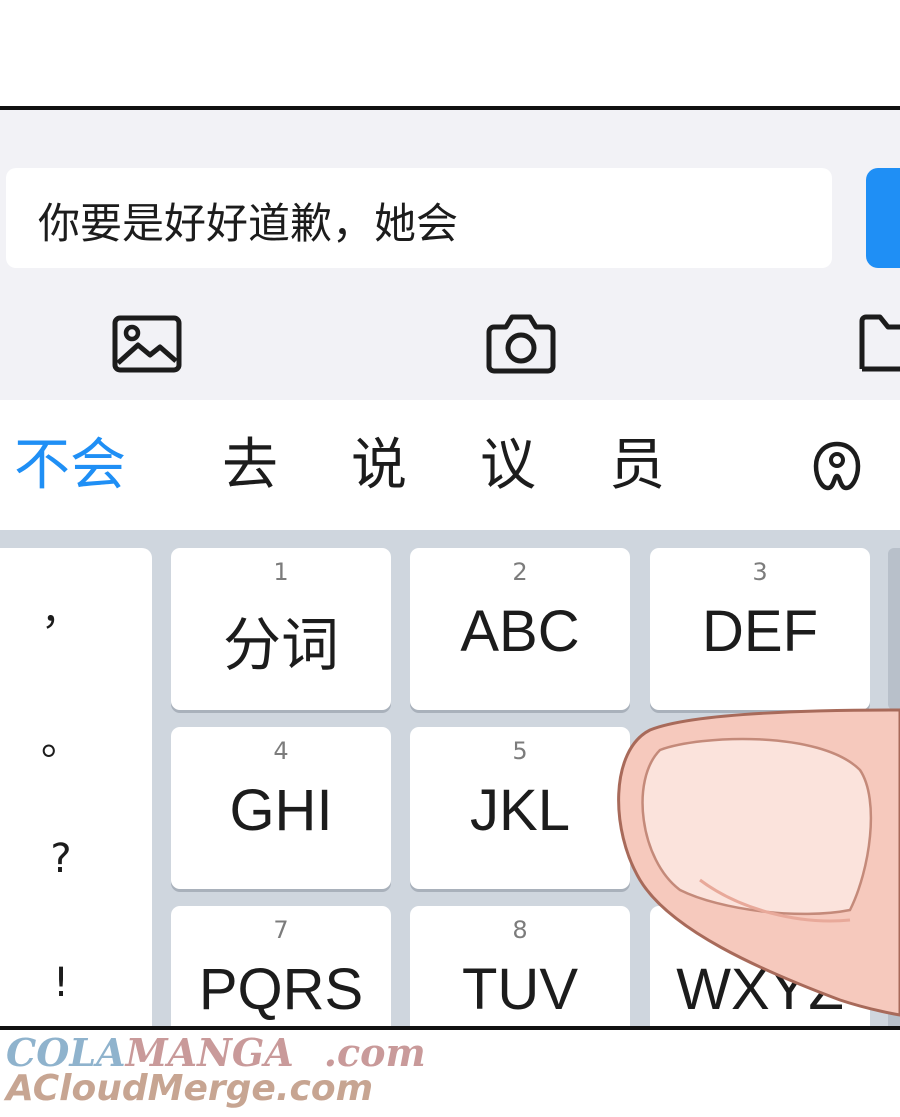  Describe the element at coordinates (61, 983) in the screenshot. I see `punct-exclaim-key: !` at that location.